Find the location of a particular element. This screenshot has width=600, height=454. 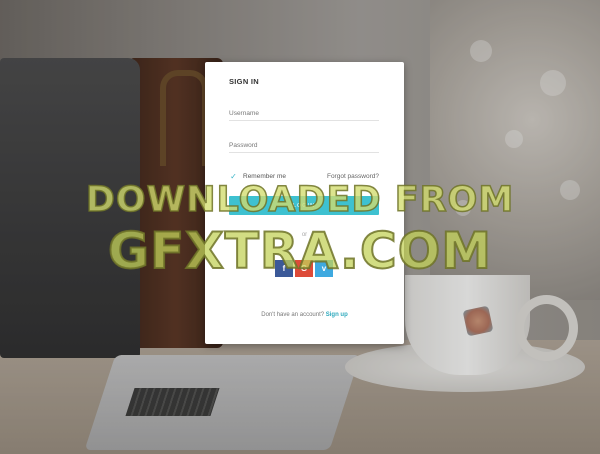

remember-me-label: Remember me is located at coordinates (264, 176).